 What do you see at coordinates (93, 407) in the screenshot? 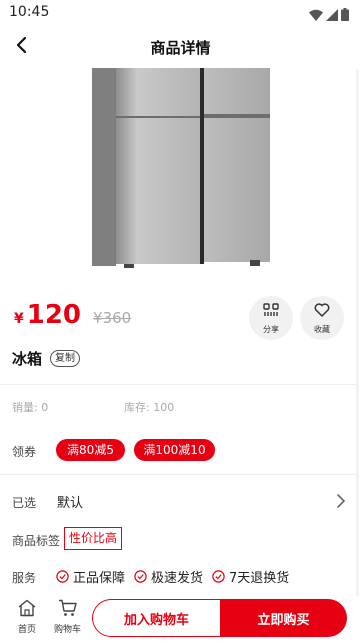
I see `stats-row: 销量: 0 库存: 100` at bounding box center [93, 407].